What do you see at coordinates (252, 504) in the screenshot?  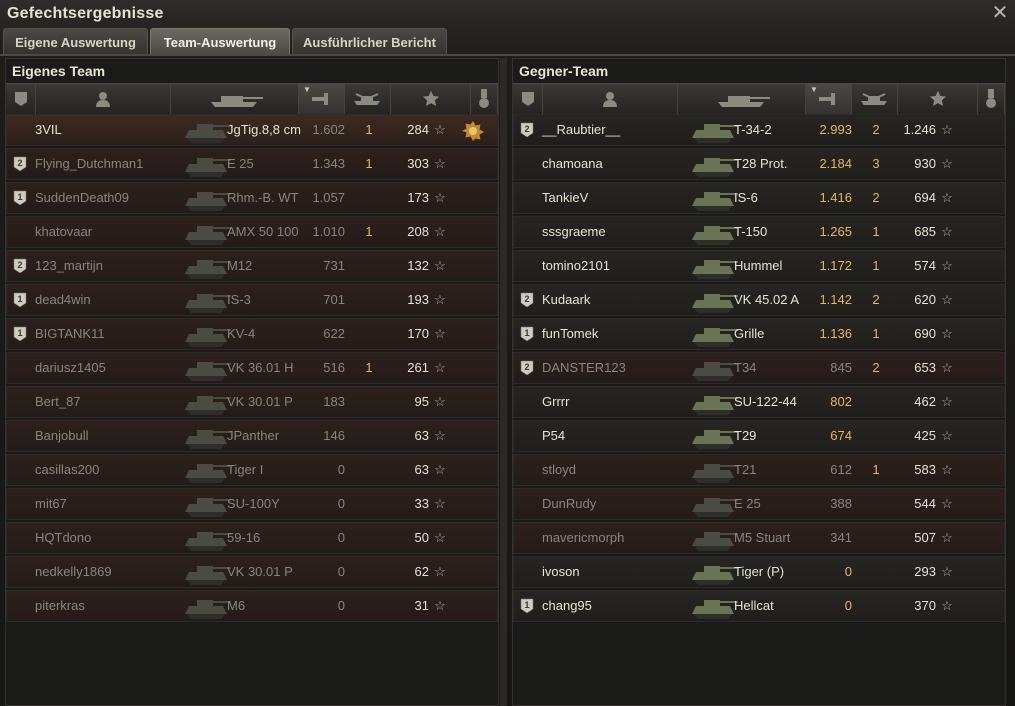 I see `table-row: mit67 SU-100Y 0 33 ☆` at bounding box center [252, 504].